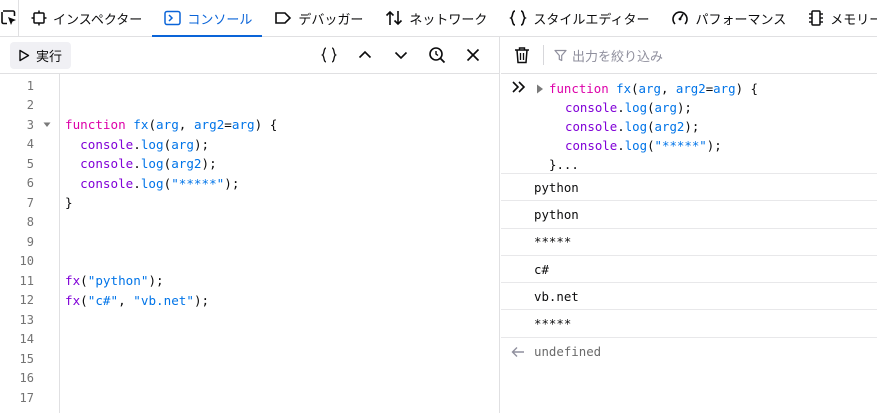  I want to click on filter-input: 出力を絞り込み, so click(608, 55).